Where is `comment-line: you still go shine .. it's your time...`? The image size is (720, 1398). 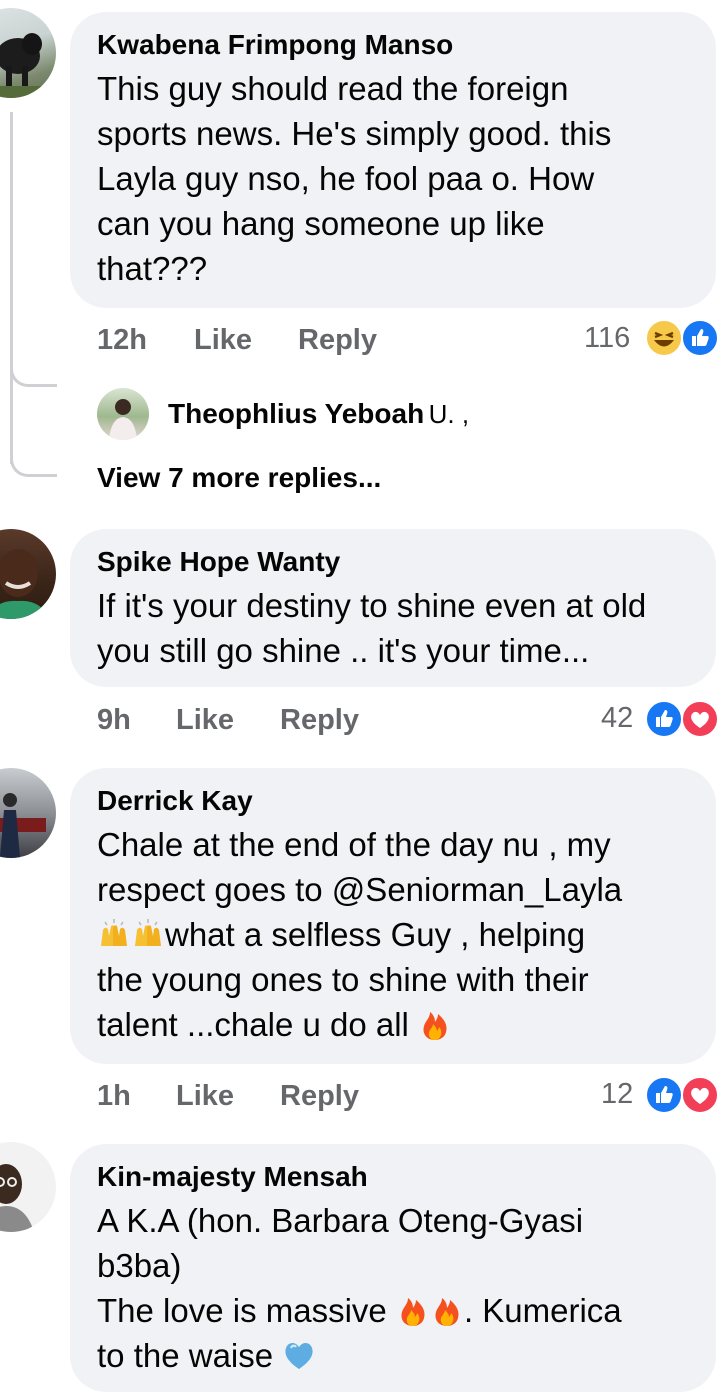
comment-line: you still go shine .. it's your time... is located at coordinates (343, 650).